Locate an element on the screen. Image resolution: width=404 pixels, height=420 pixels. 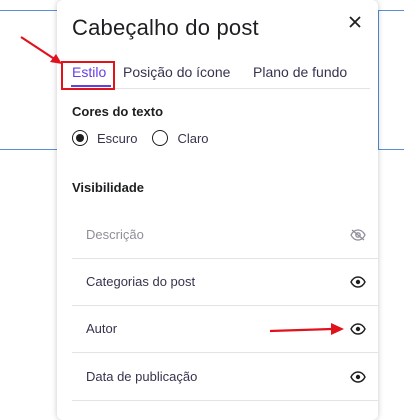
visibility-item-categorias: Categorias do post is located at coordinates (225, 282).